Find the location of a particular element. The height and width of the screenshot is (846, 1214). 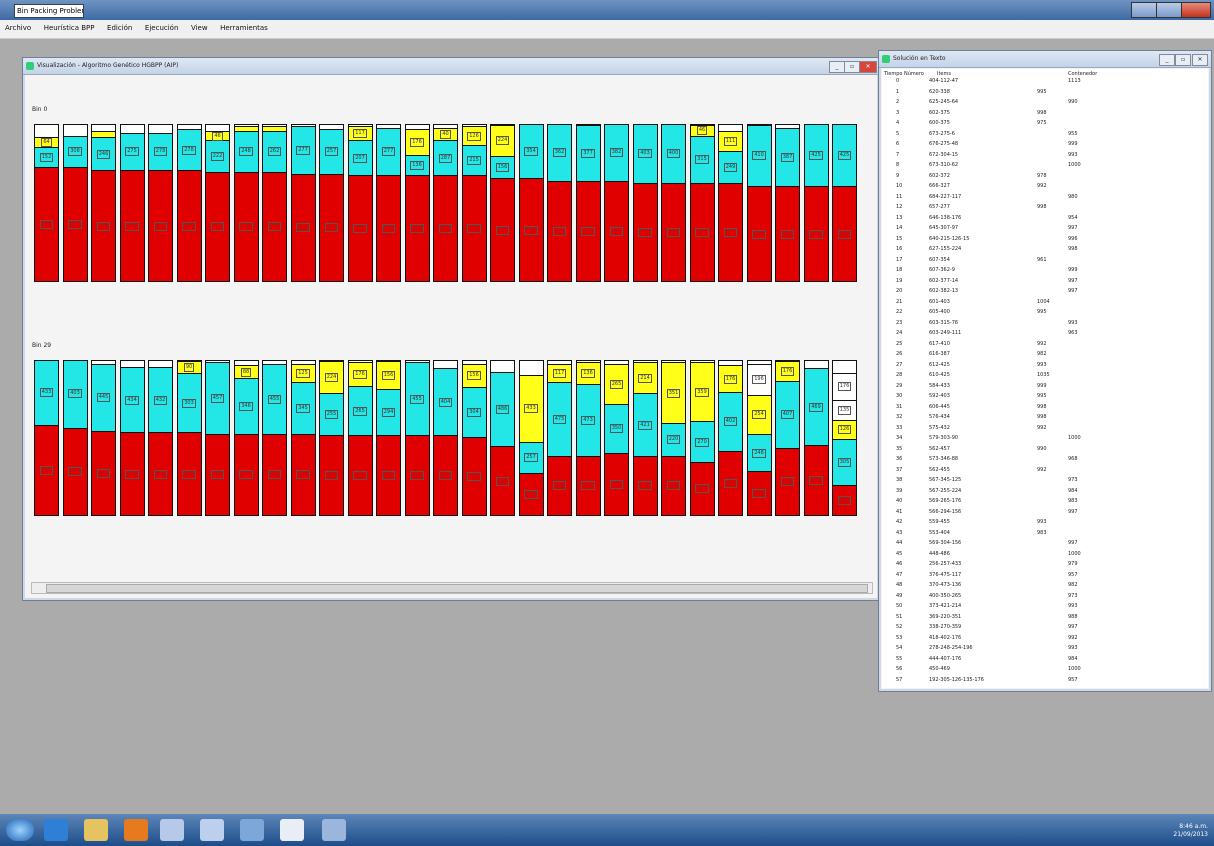

menu-view: View is located at coordinates (199, 26).